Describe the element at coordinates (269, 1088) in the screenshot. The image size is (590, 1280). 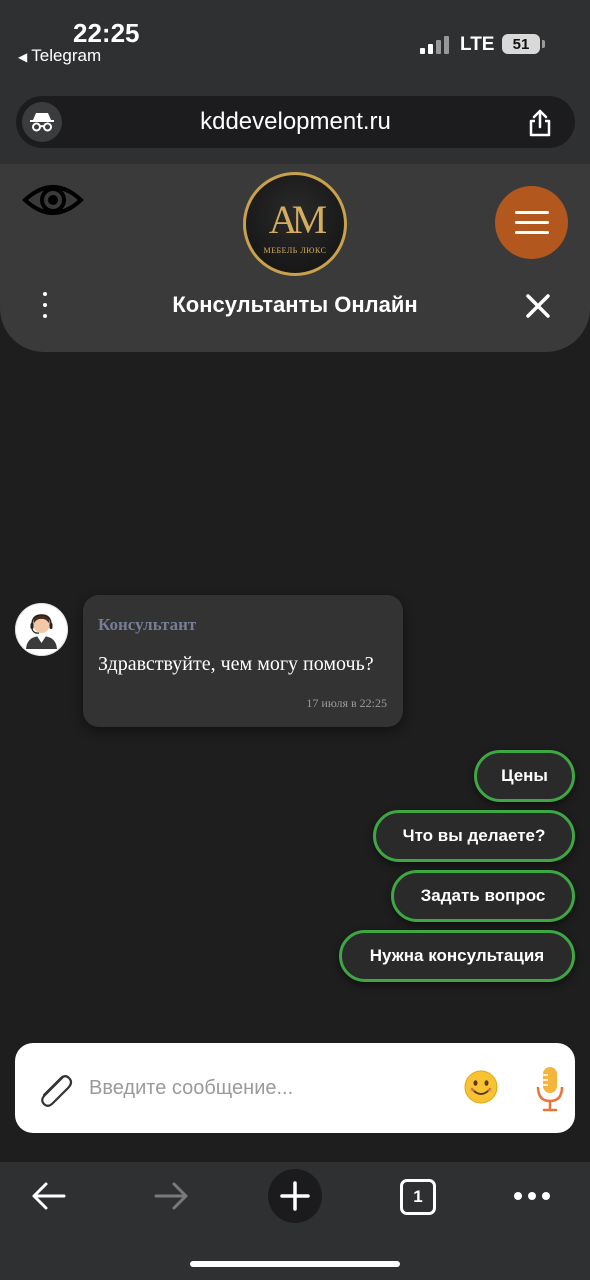
I see `message-input` at that location.